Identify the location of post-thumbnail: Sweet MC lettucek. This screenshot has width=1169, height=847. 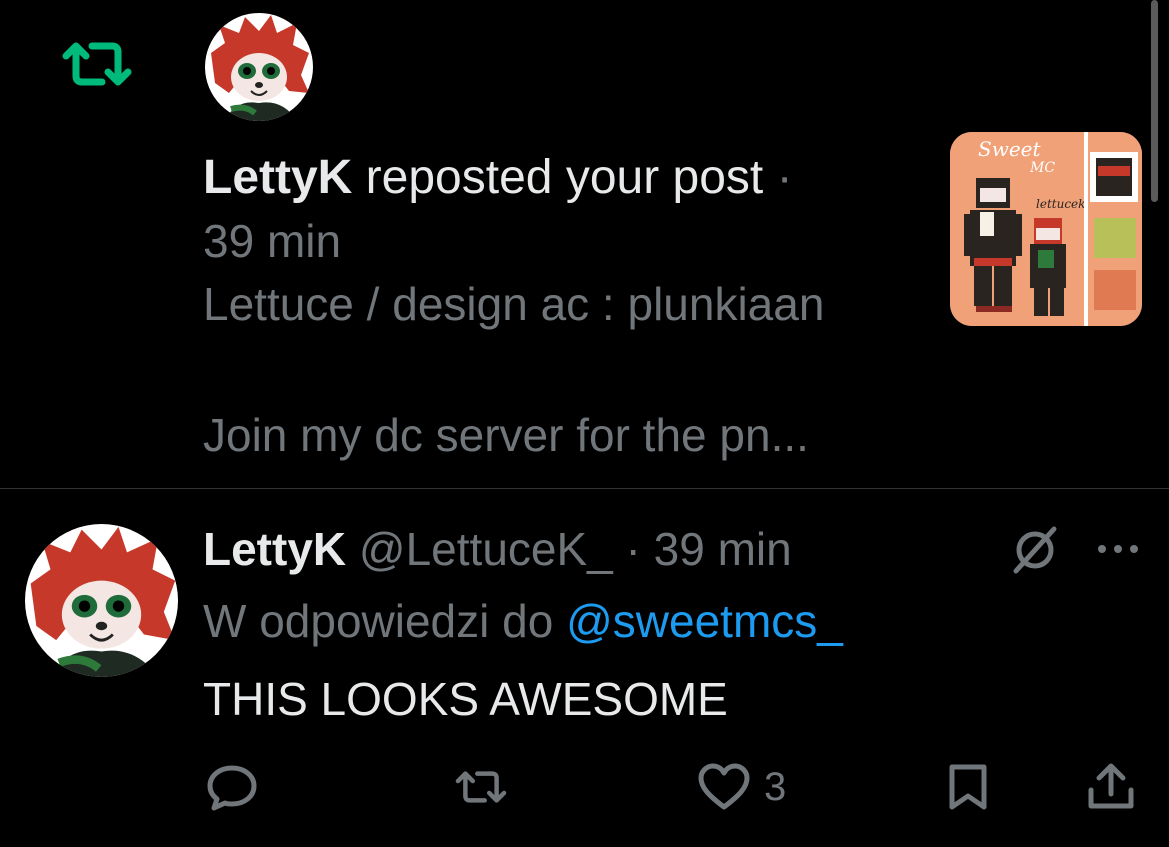
(1046, 229).